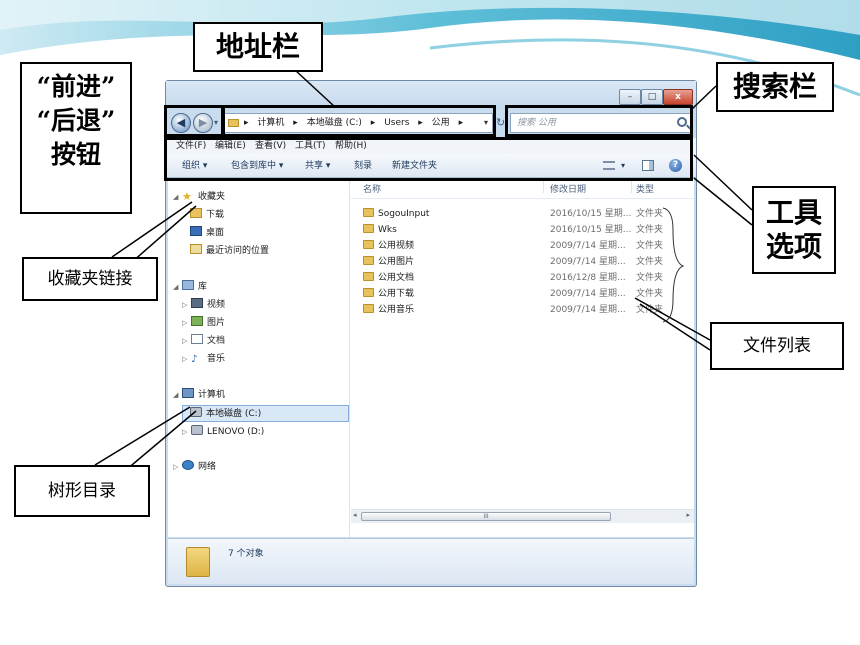 This screenshot has width=860, height=645. Describe the element at coordinates (76, 86) in the screenshot. I see `label-line: “前进”` at that location.